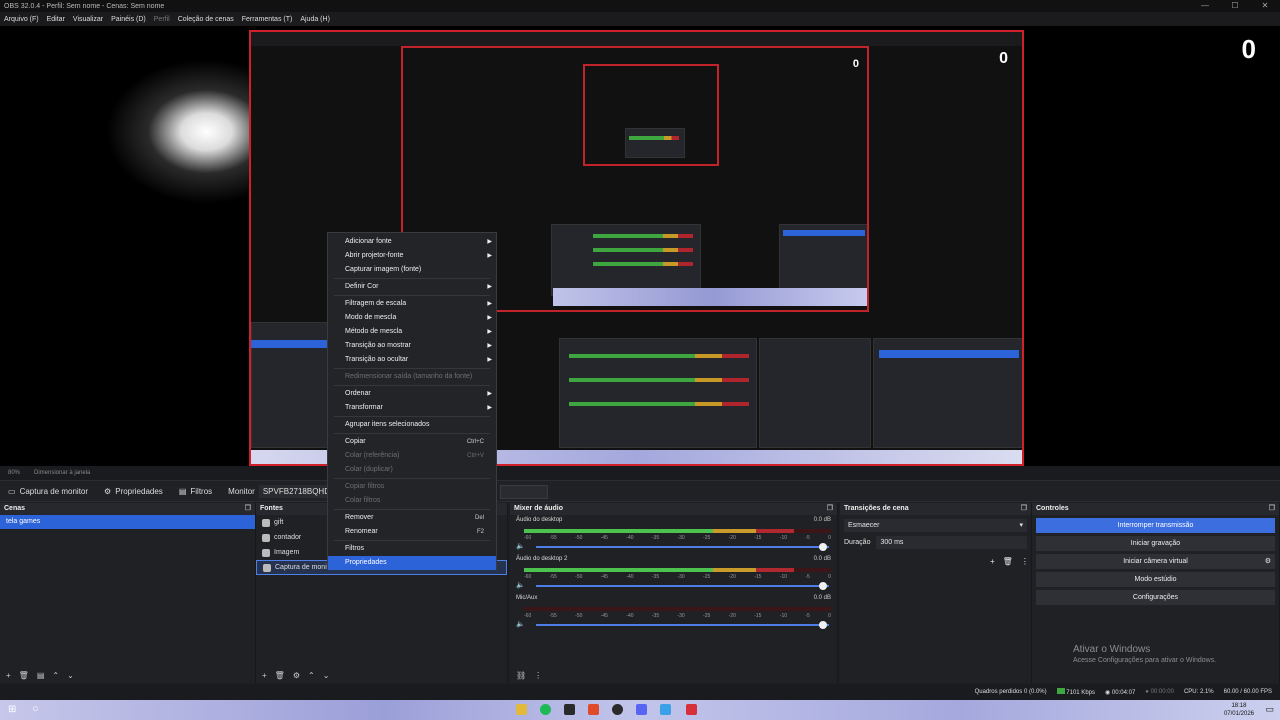 The height and width of the screenshot is (720, 1280). Describe the element at coordinates (412, 518) in the screenshot. I see `context-menu-item: Remover Del` at that location.